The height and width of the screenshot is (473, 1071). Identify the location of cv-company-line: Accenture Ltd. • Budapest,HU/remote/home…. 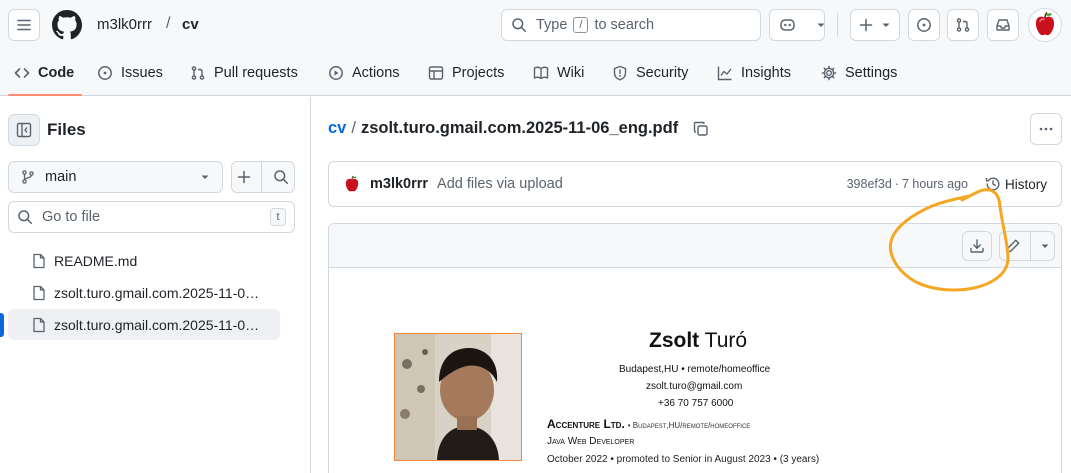
(648, 424).